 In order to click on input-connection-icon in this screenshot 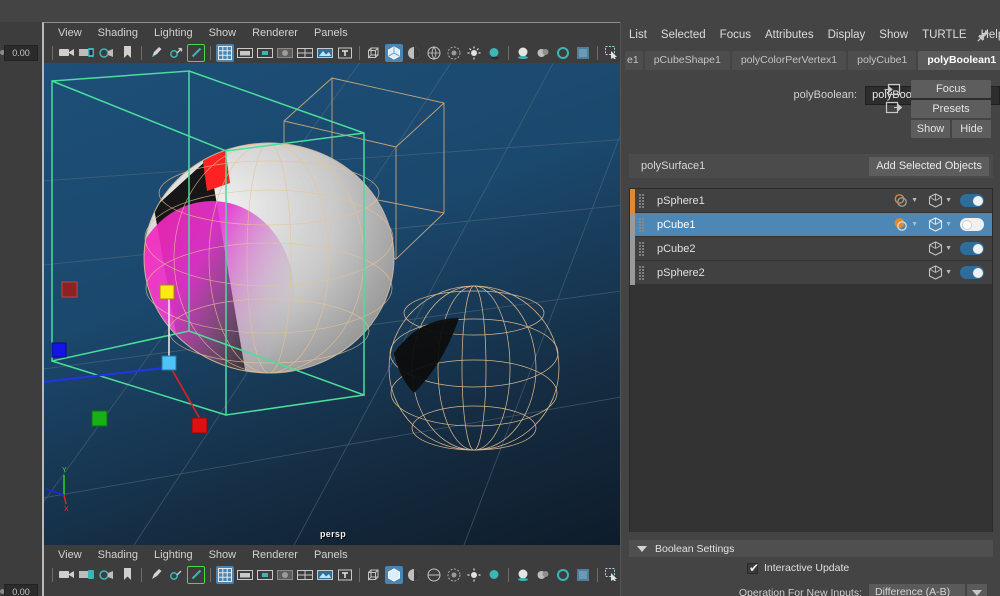, I will do `click(893, 89)`.